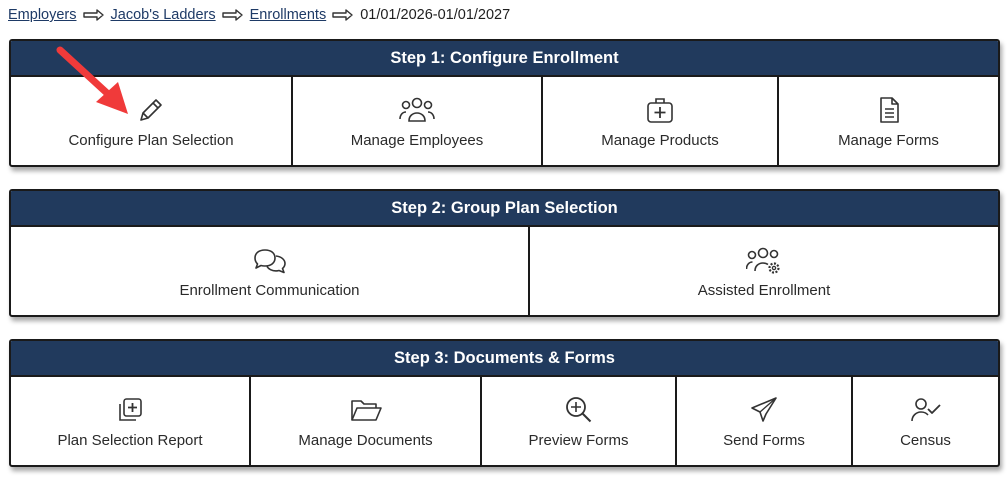  I want to click on tile-label: Plan Selection Report, so click(130, 440).